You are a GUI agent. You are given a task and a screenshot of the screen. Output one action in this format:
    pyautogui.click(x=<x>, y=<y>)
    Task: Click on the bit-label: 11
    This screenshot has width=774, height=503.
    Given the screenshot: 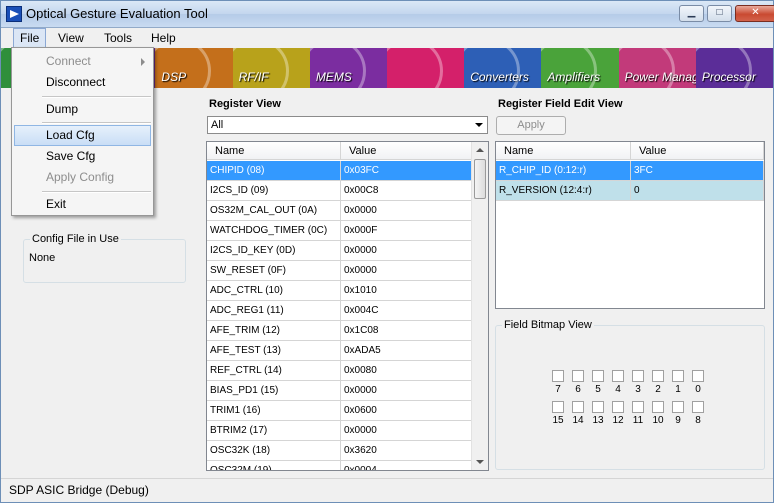 What is the action you would take?
    pyautogui.click(x=638, y=420)
    